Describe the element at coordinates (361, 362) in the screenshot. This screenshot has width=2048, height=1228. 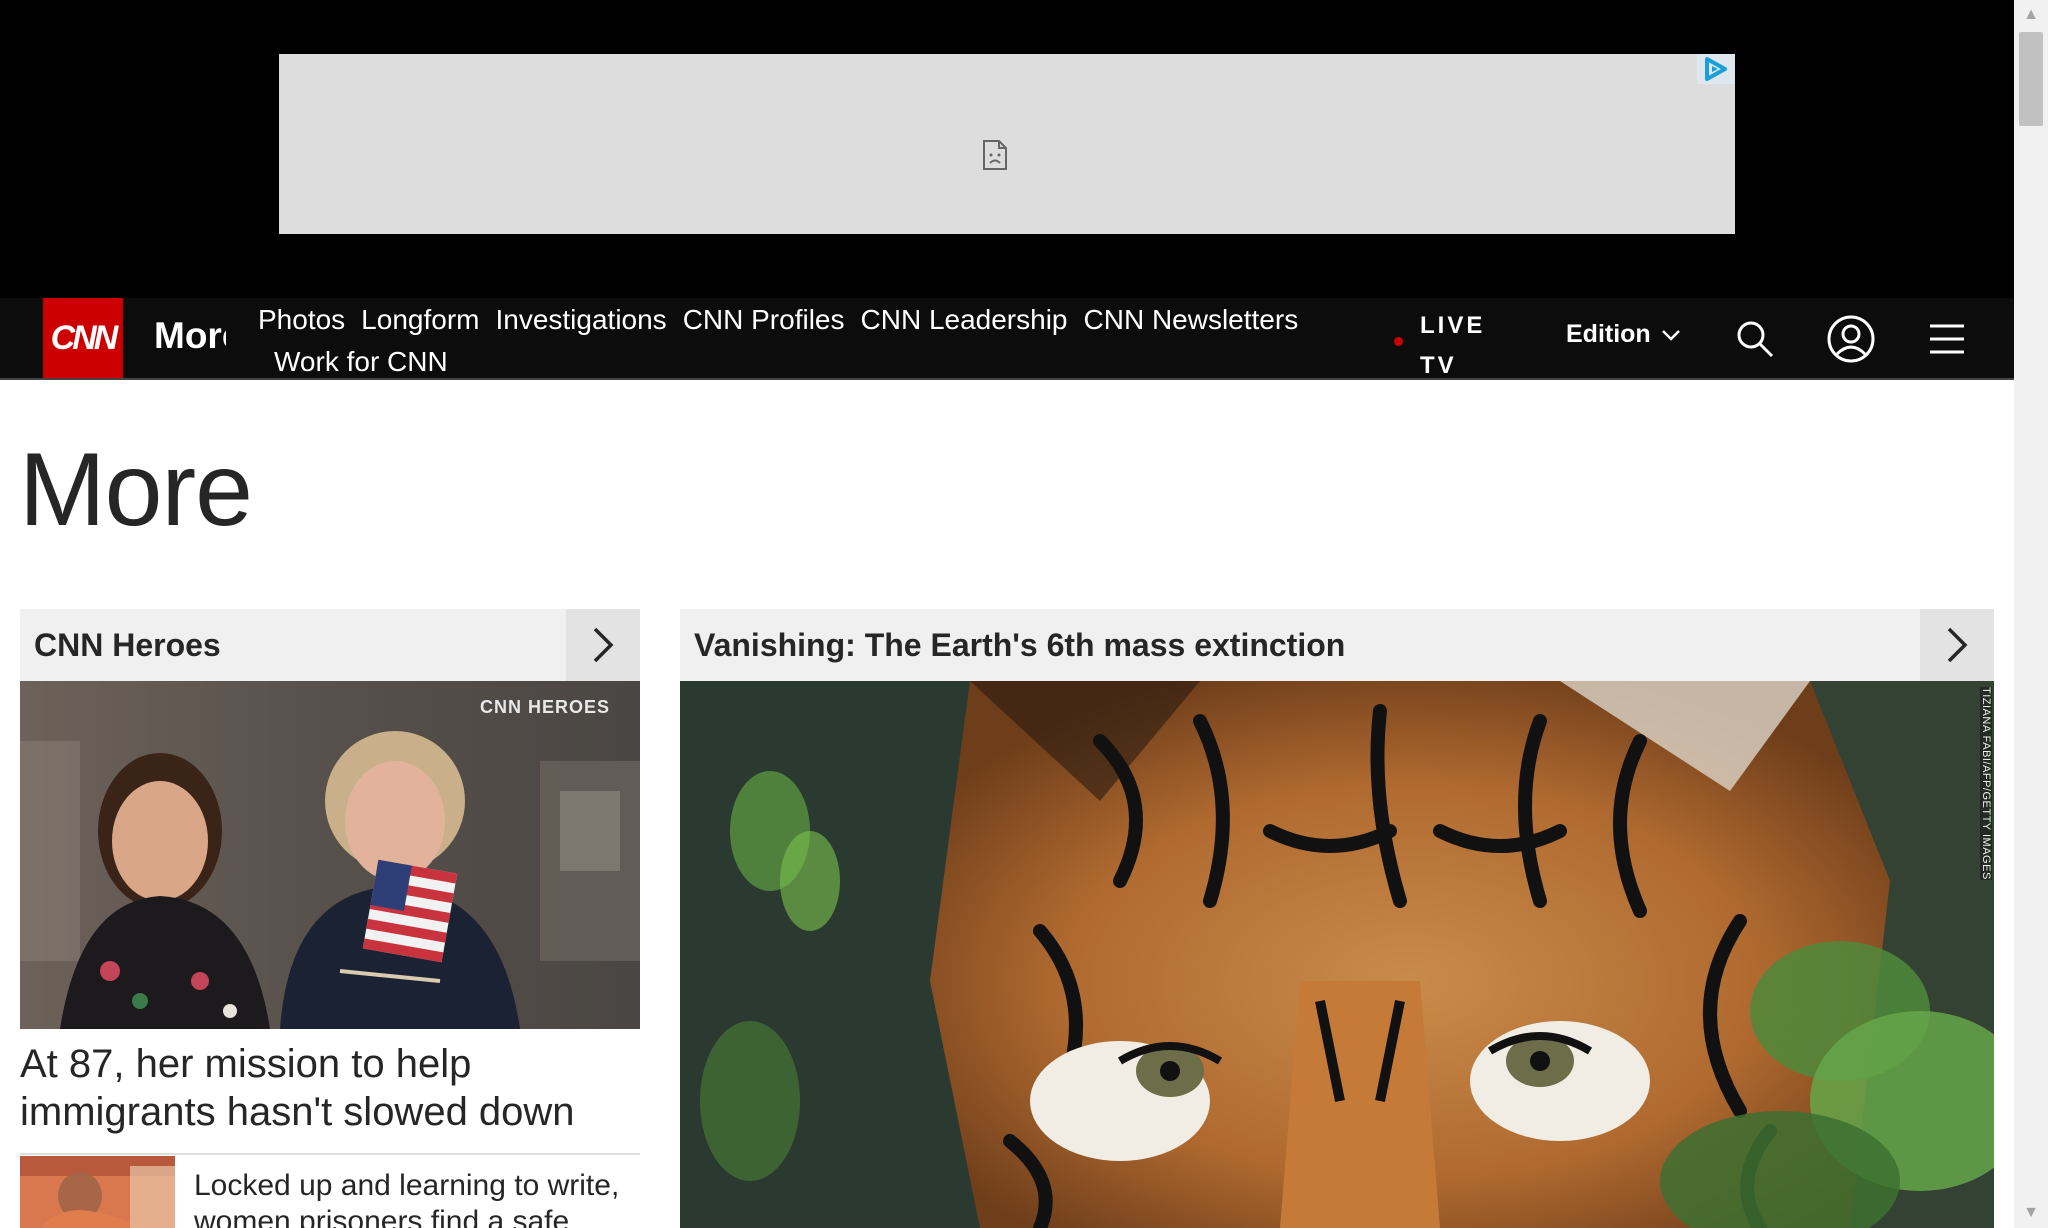
I see `subnav-link-work-for-cnn: Work for CNN` at that location.